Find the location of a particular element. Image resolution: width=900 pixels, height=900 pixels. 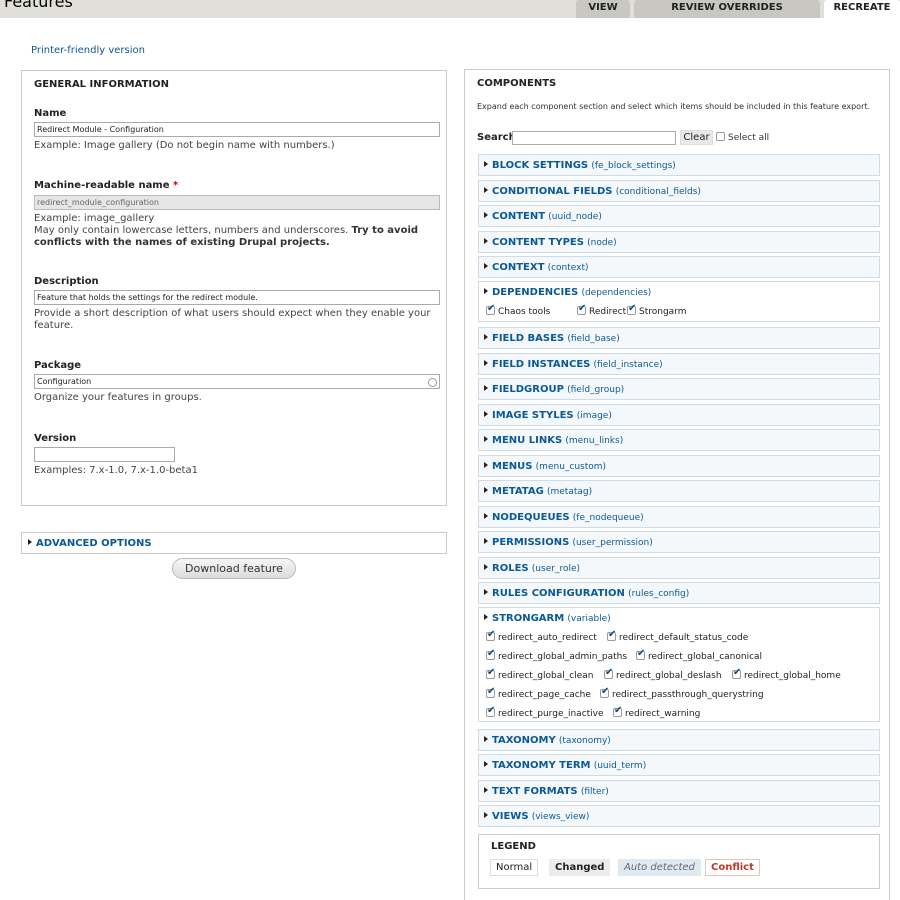

component-section: CONTENT TYPES (node) is located at coordinates (679, 242).